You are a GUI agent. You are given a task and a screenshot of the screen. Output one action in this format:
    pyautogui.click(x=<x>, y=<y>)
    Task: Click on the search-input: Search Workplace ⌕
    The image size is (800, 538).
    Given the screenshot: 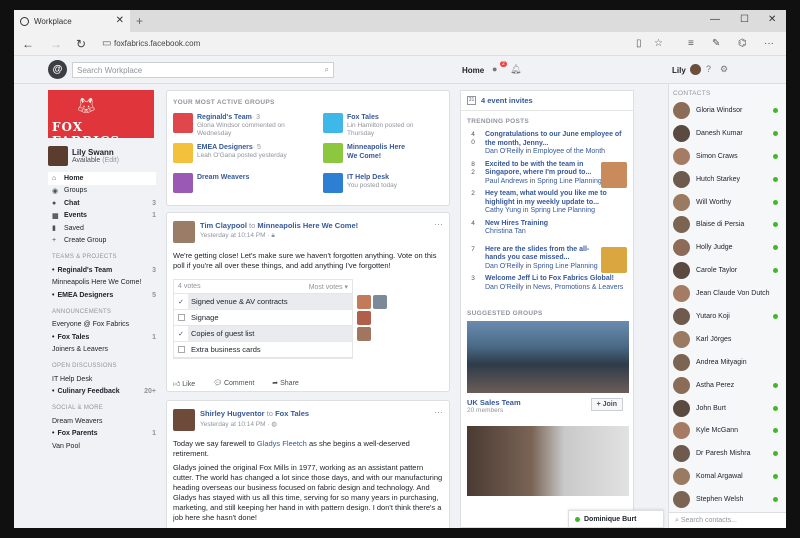 What is the action you would take?
    pyautogui.click(x=203, y=70)
    